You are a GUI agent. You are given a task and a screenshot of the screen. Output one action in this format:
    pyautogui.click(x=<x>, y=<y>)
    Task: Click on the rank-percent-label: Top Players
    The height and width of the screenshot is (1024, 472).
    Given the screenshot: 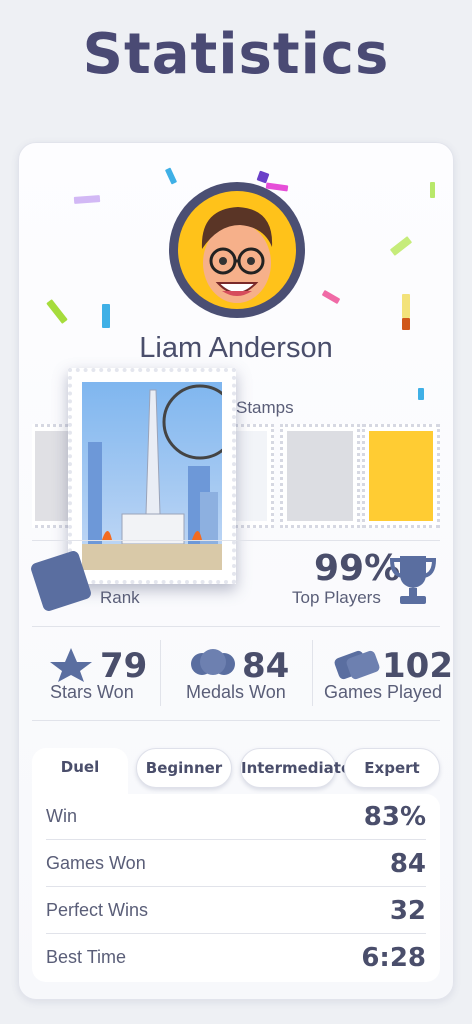 What is the action you would take?
    pyautogui.click(x=336, y=597)
    